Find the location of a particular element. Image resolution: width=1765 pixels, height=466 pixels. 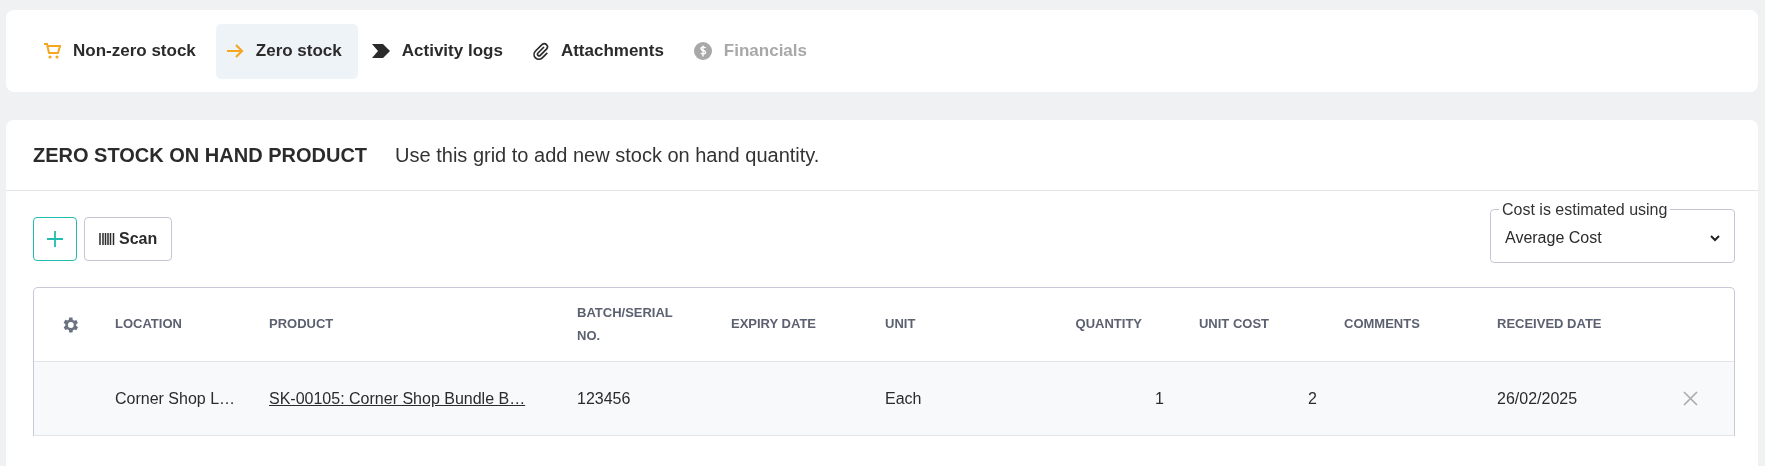

column-header: PRODUCT is located at coordinates (302, 324).